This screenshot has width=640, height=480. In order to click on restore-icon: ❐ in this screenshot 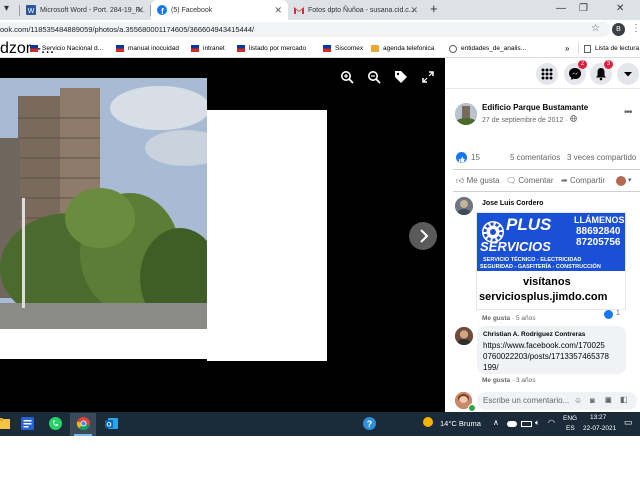, I will do `click(583, 8)`.